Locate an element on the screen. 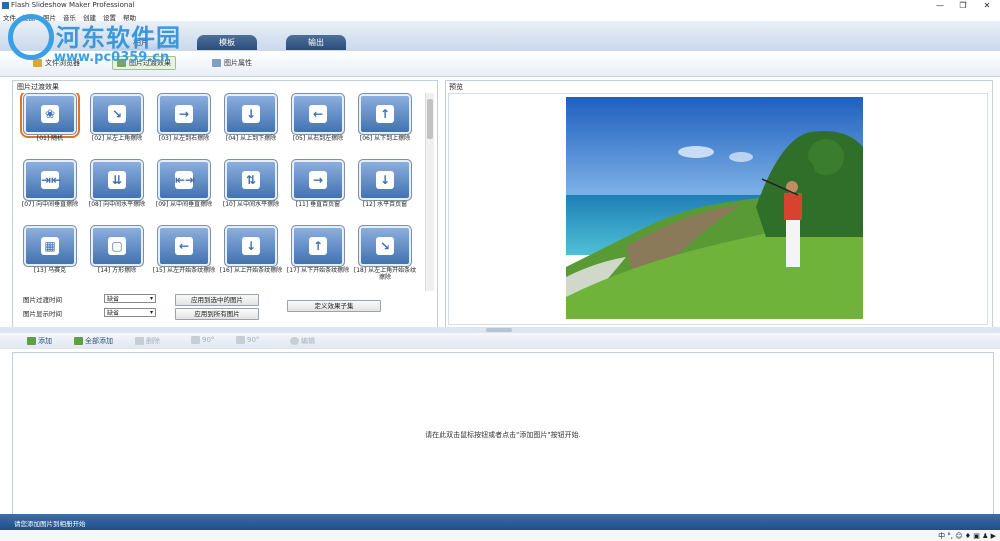  transition-thumbnail: ⇅ is located at coordinates (251, 180).